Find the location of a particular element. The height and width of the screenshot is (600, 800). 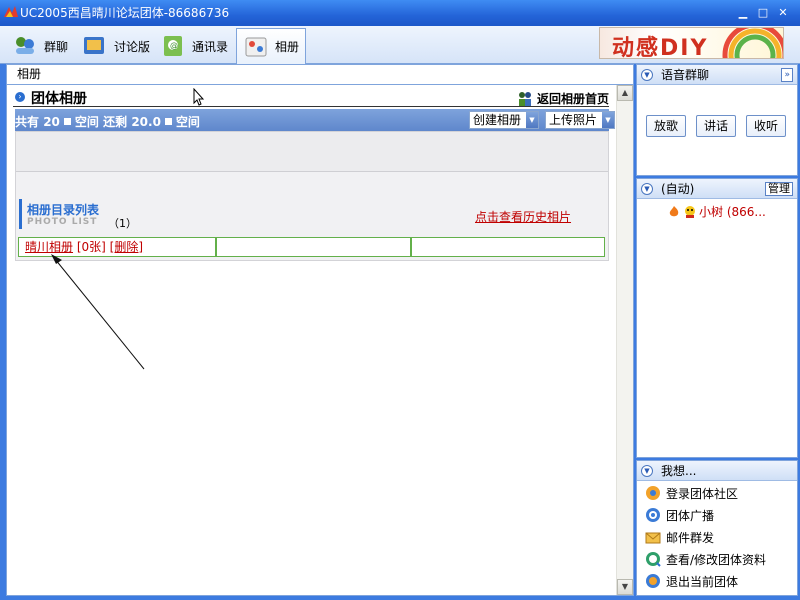

delete-album-link: [删除] is located at coordinates (126, 247).